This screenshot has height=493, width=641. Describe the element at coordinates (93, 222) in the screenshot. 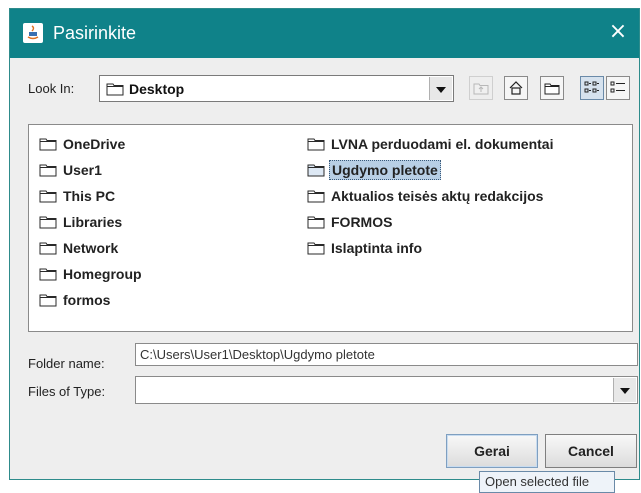

I see `item-name: Libraries` at that location.